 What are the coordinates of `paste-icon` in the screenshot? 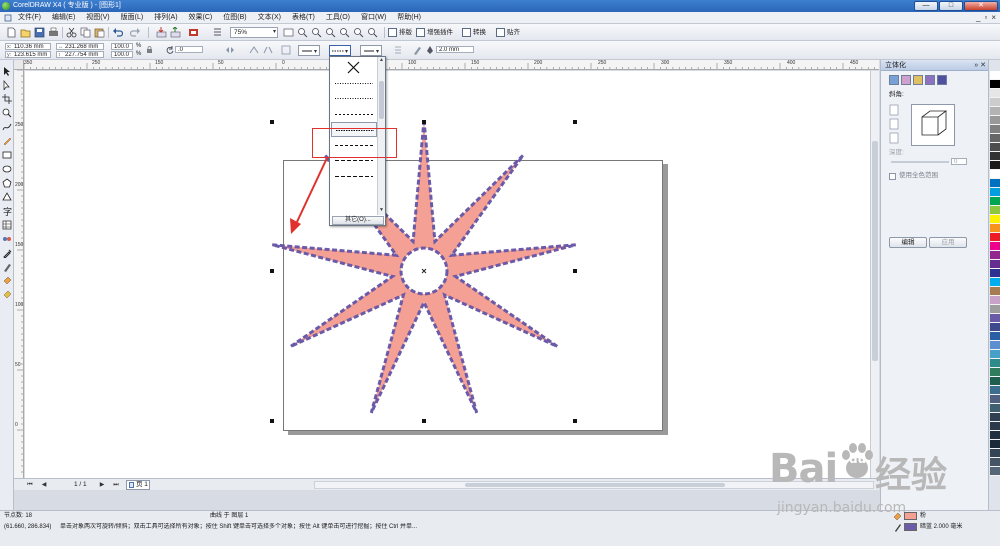 It's located at (99, 32).